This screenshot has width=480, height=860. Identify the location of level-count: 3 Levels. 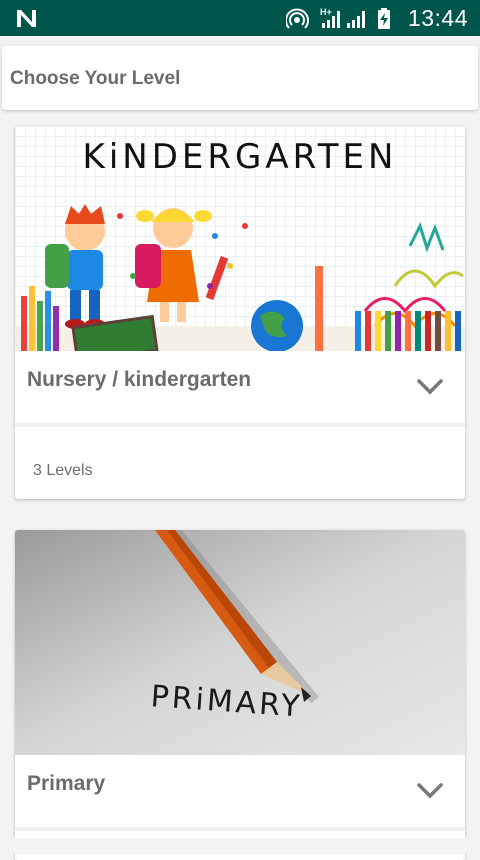
(63, 470).